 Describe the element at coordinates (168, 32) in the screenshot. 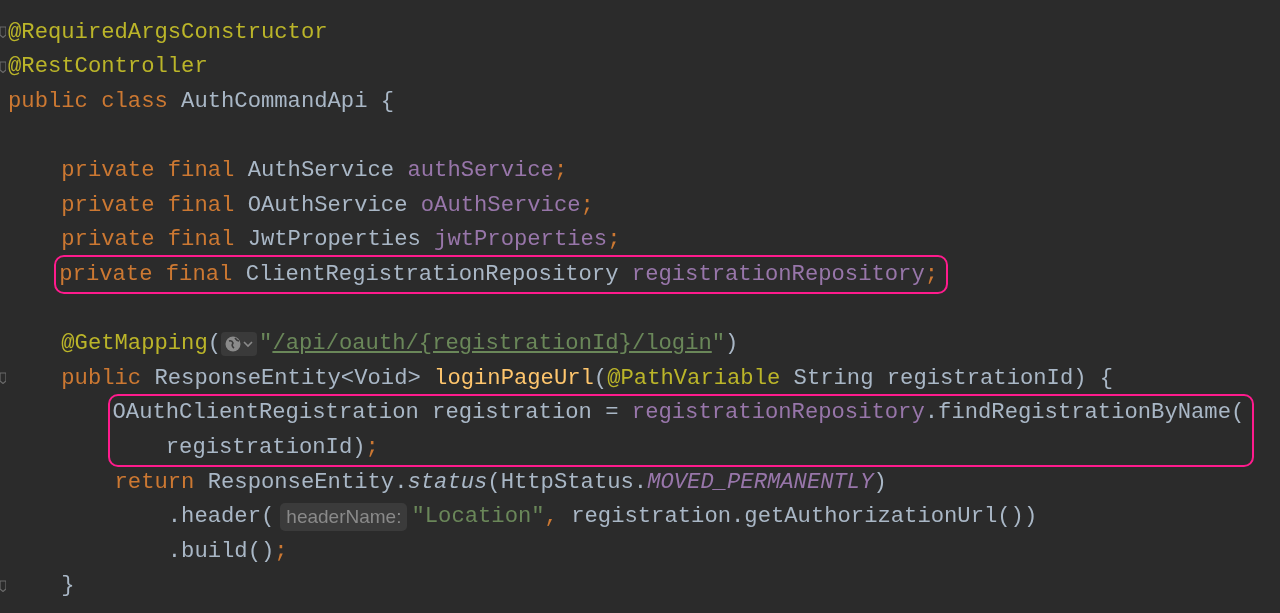

I see `code-text: @RequiredArgsConstructor` at that location.